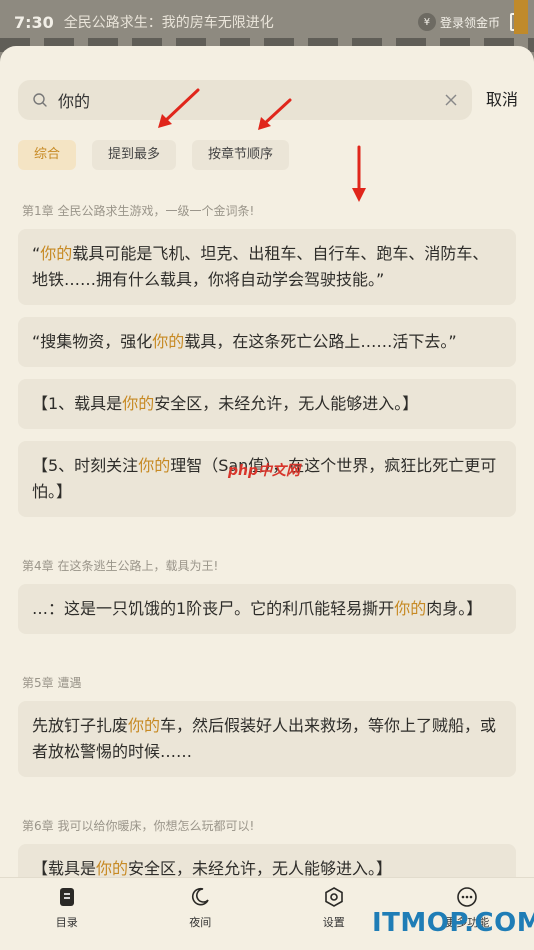 This screenshot has width=534, height=950. What do you see at coordinates (200, 896) in the screenshot?
I see `moon-icon` at bounding box center [200, 896].